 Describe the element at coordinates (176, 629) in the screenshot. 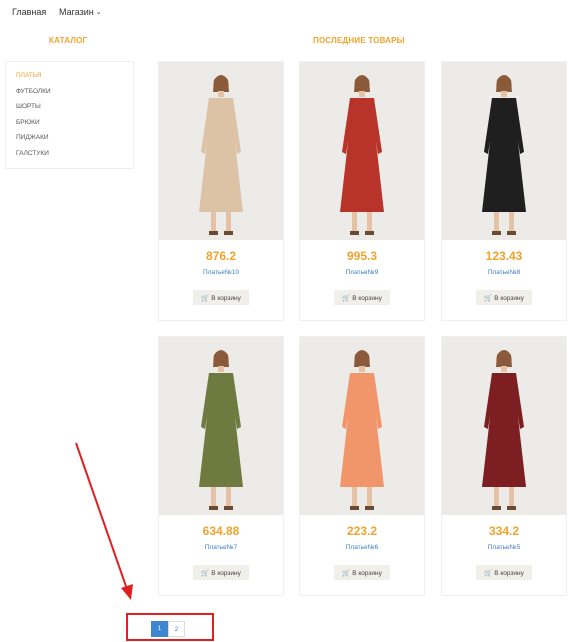

I see `page-2-button: 2` at that location.